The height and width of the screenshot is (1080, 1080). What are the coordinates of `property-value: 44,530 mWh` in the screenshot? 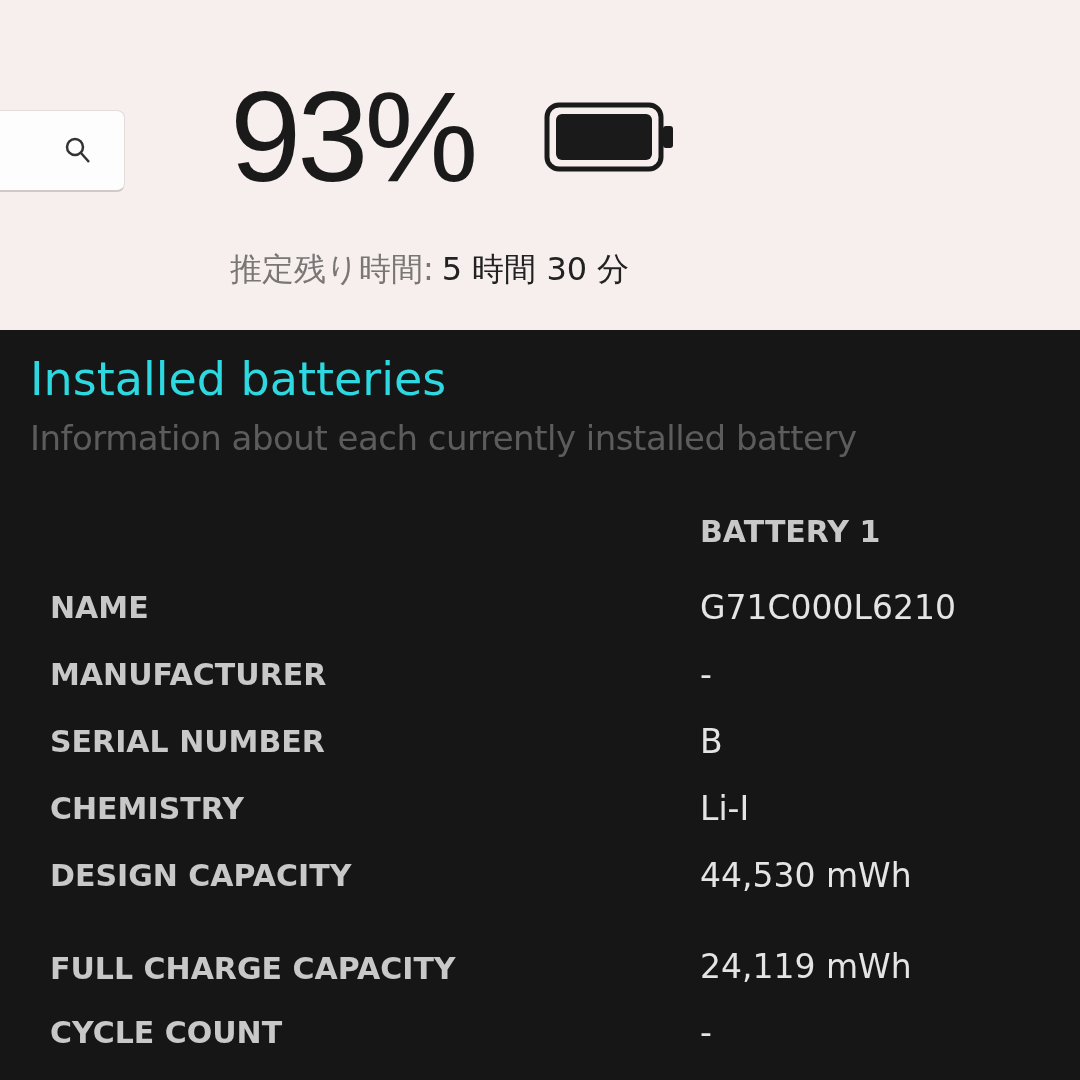 It's located at (806, 876).